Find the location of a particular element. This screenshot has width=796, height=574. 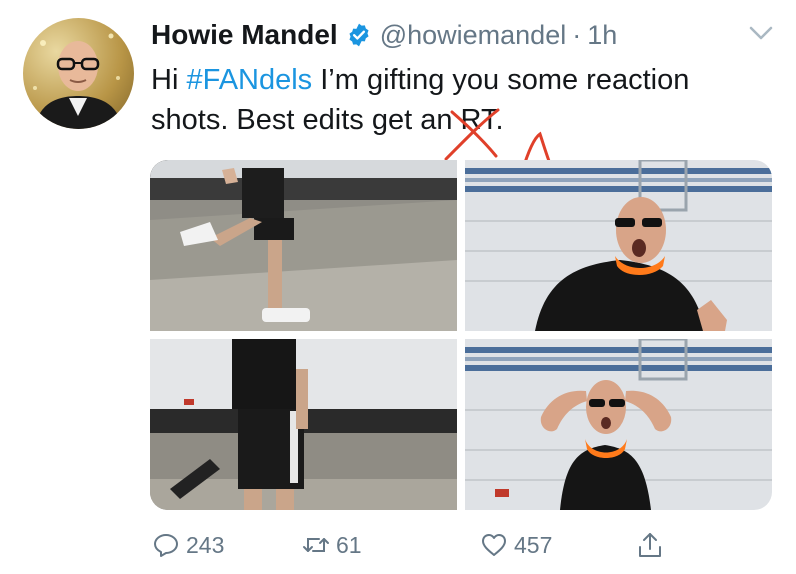

chevron-down-icon is located at coordinates (761, 33).